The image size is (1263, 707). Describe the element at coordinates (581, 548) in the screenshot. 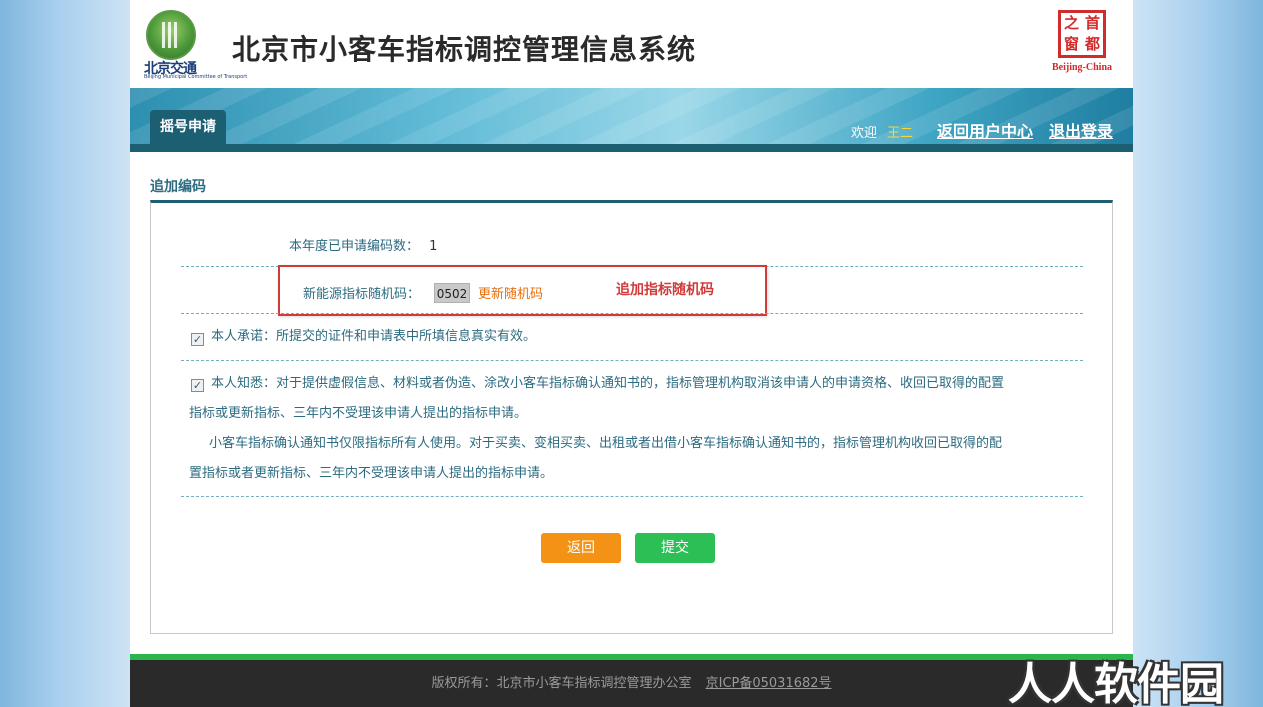

I see `back-button: 返回` at that location.